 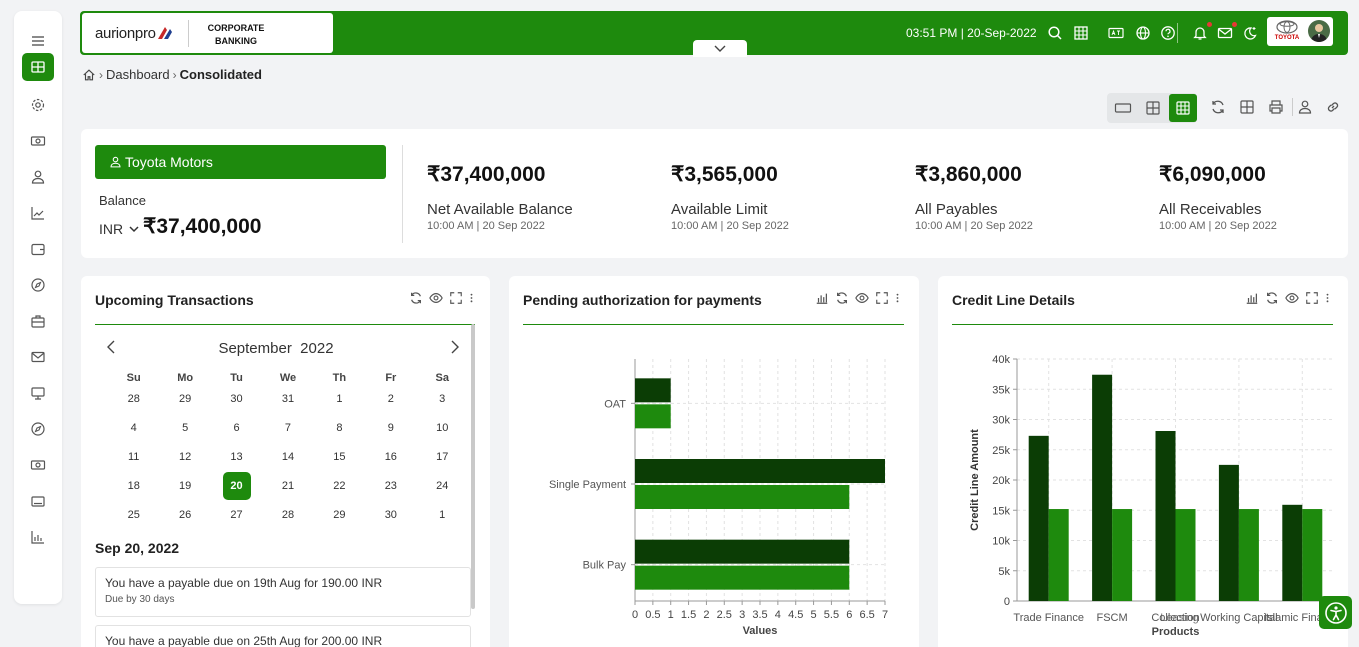 What do you see at coordinates (38, 213) in the screenshot?
I see `trending-icon` at bounding box center [38, 213].